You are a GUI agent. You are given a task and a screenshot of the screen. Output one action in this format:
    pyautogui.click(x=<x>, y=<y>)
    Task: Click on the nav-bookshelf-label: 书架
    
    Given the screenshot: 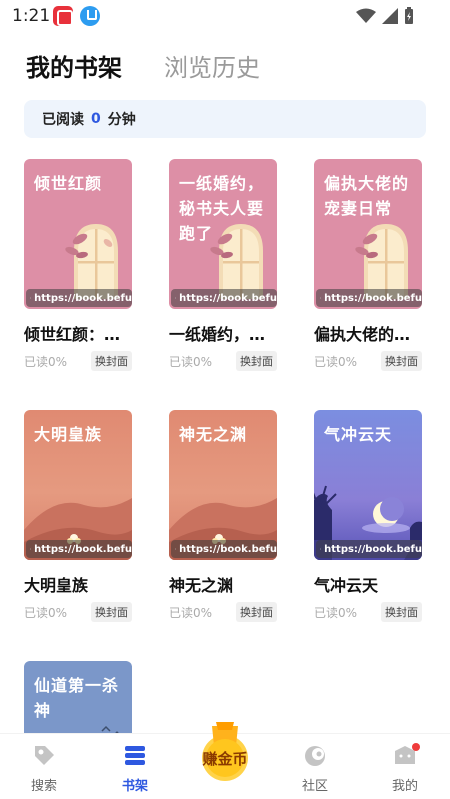 What is the action you would take?
    pyautogui.click(x=134, y=786)
    